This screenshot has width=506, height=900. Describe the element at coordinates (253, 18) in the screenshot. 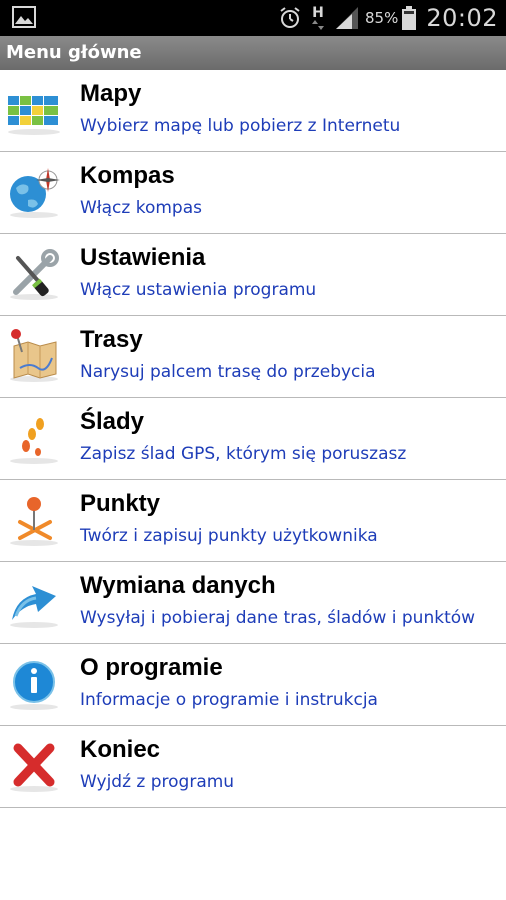

I see `status-bar: H 85% 20:02` at that location.